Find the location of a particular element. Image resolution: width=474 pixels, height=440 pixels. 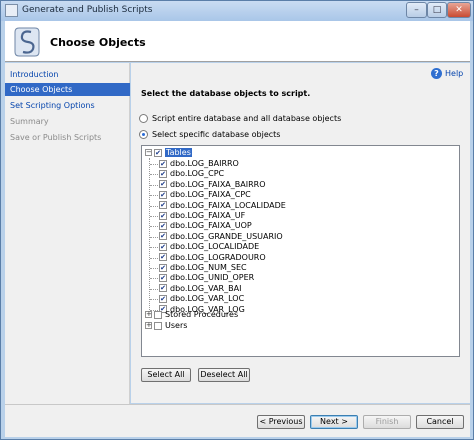

nav-item-choose-objects: Choose Objects is located at coordinates (67, 89).